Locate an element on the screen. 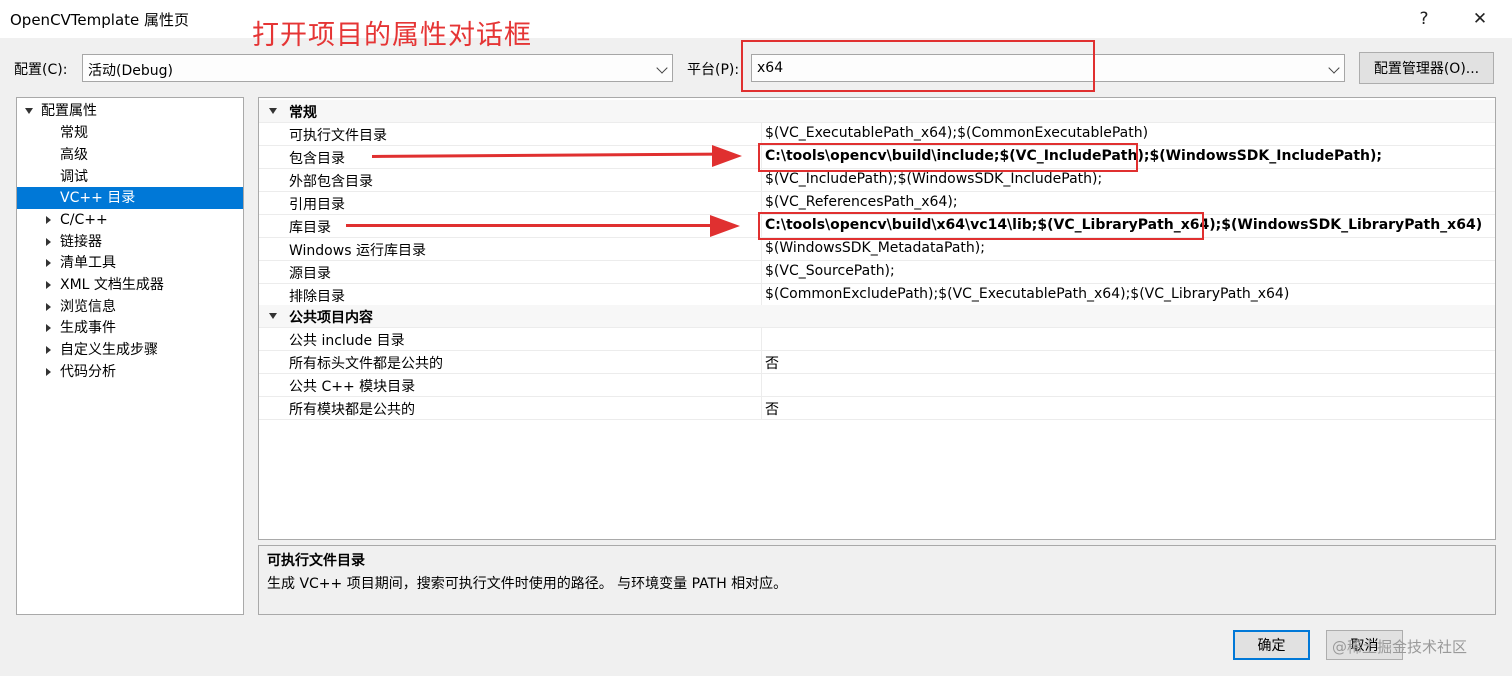 The image size is (1512, 676). config-value: 活动(Debug) is located at coordinates (130, 71).